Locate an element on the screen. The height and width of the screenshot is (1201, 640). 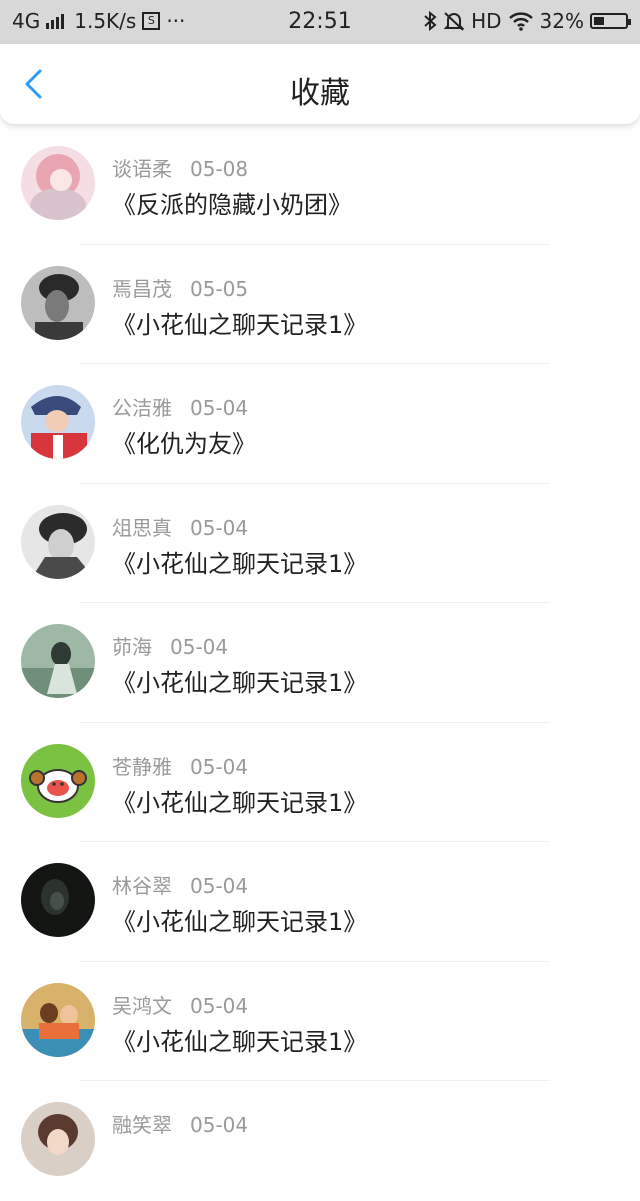
page-title: 收藏 is located at coordinates (320, 93).